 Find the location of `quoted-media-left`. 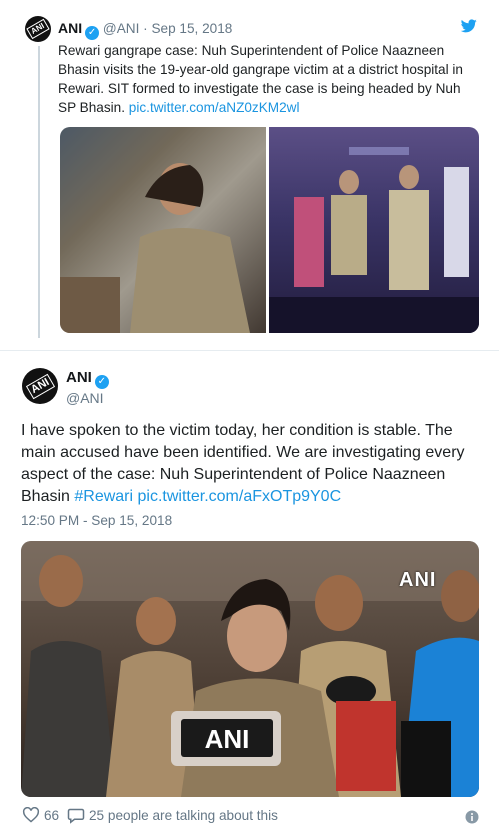

quoted-media-left is located at coordinates (163, 230).